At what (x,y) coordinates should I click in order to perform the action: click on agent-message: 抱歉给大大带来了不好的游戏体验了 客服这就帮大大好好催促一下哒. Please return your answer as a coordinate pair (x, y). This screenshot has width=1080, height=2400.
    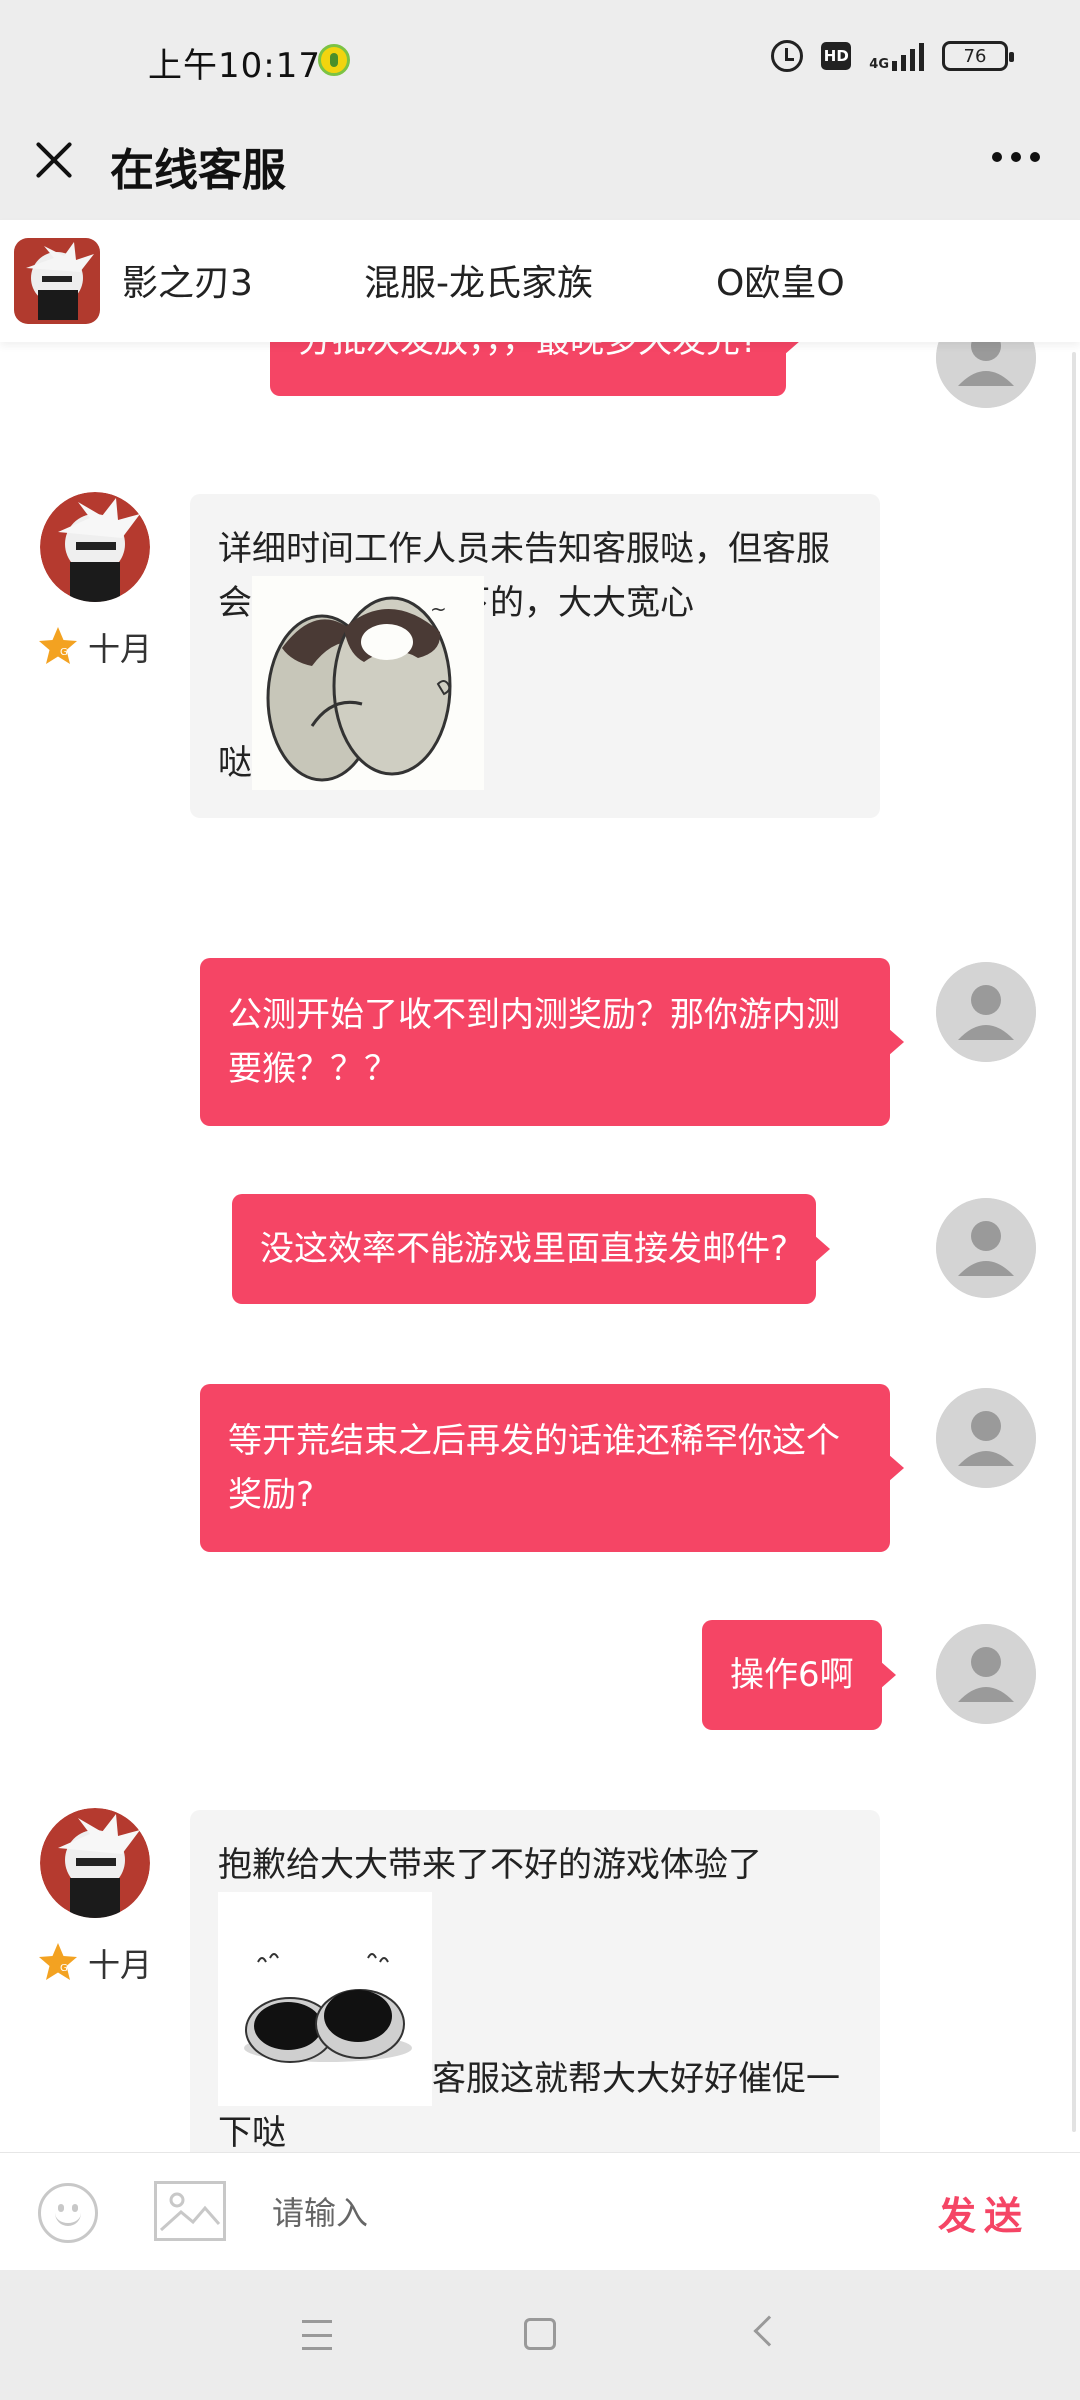
    Looking at the image, I should click on (535, 1981).